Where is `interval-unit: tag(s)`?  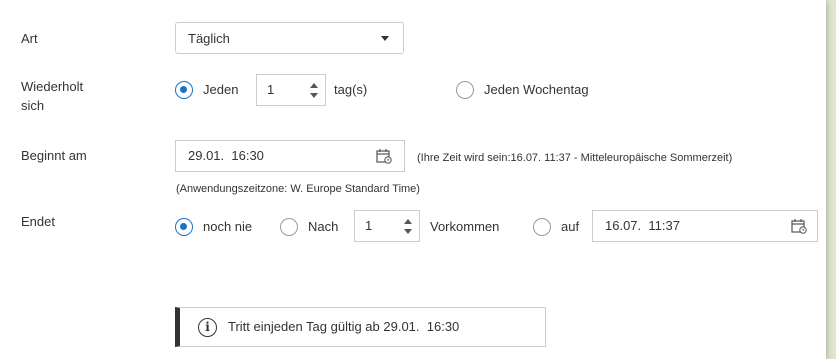 interval-unit: tag(s) is located at coordinates (351, 89).